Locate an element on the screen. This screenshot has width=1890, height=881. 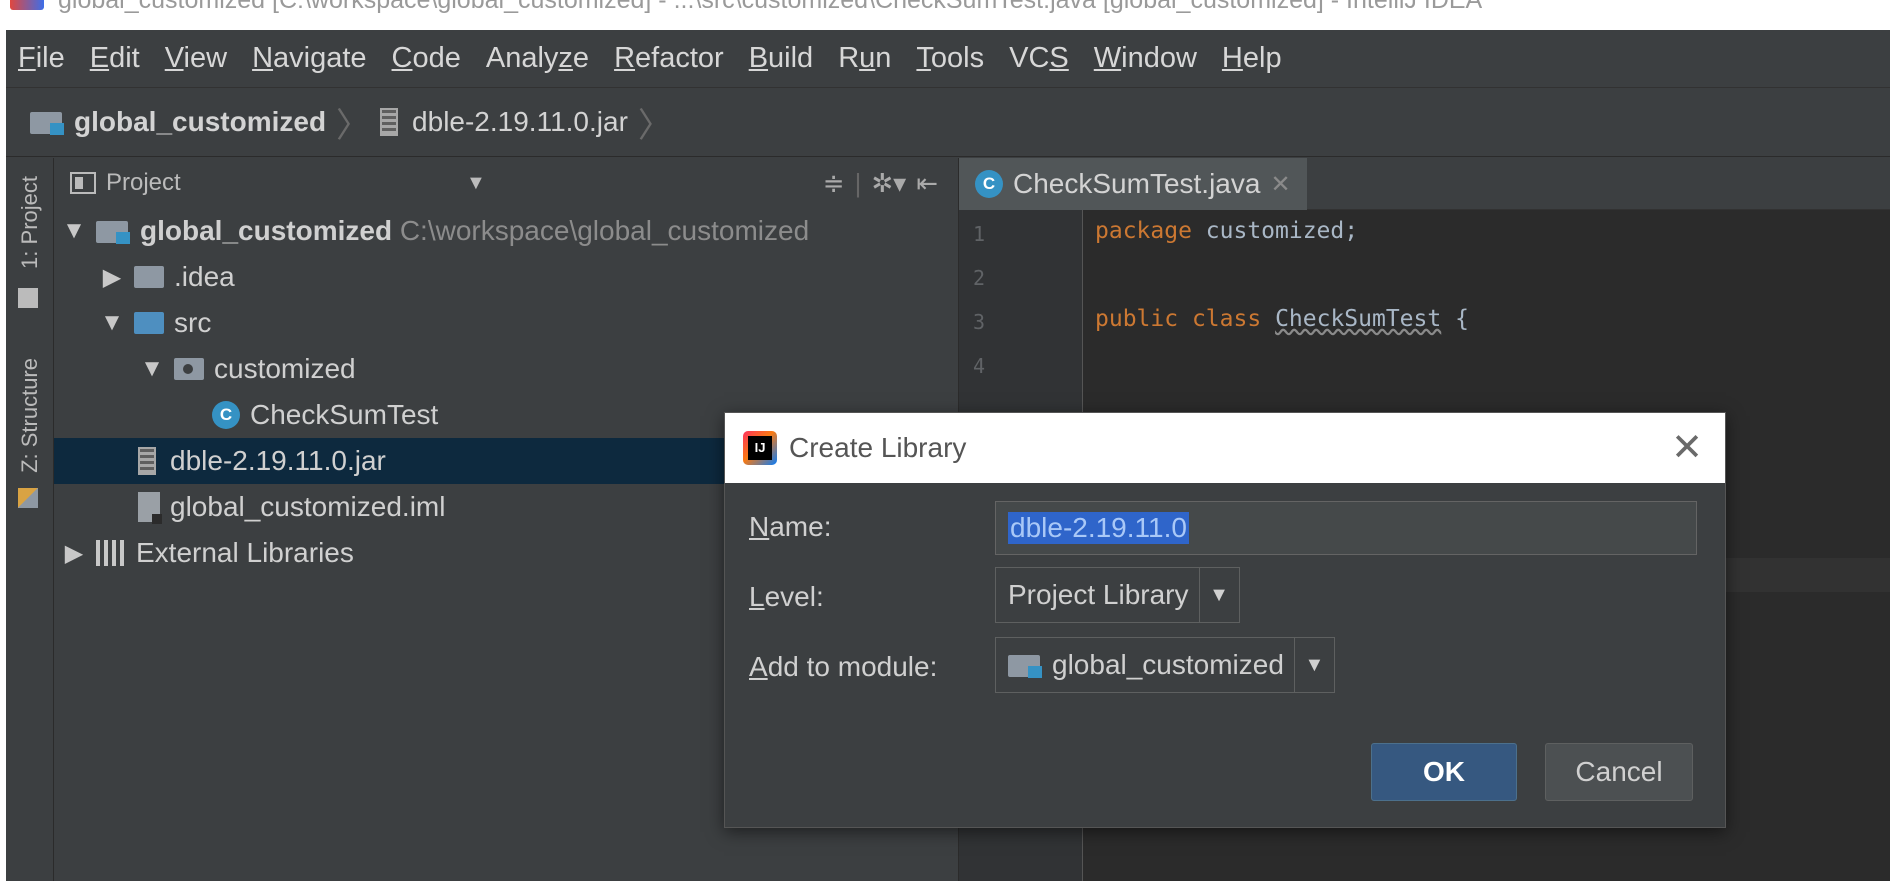
line-number: 2 is located at coordinates (979, 278).